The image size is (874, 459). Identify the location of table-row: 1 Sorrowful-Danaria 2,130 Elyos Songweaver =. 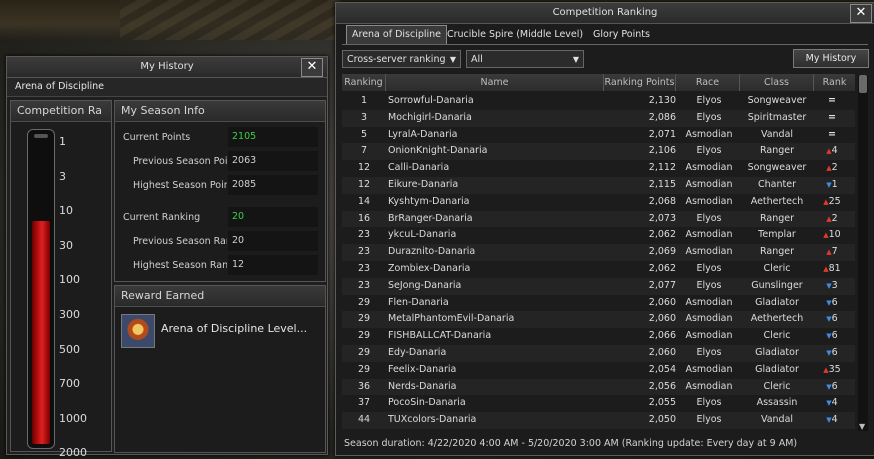
(598, 101).